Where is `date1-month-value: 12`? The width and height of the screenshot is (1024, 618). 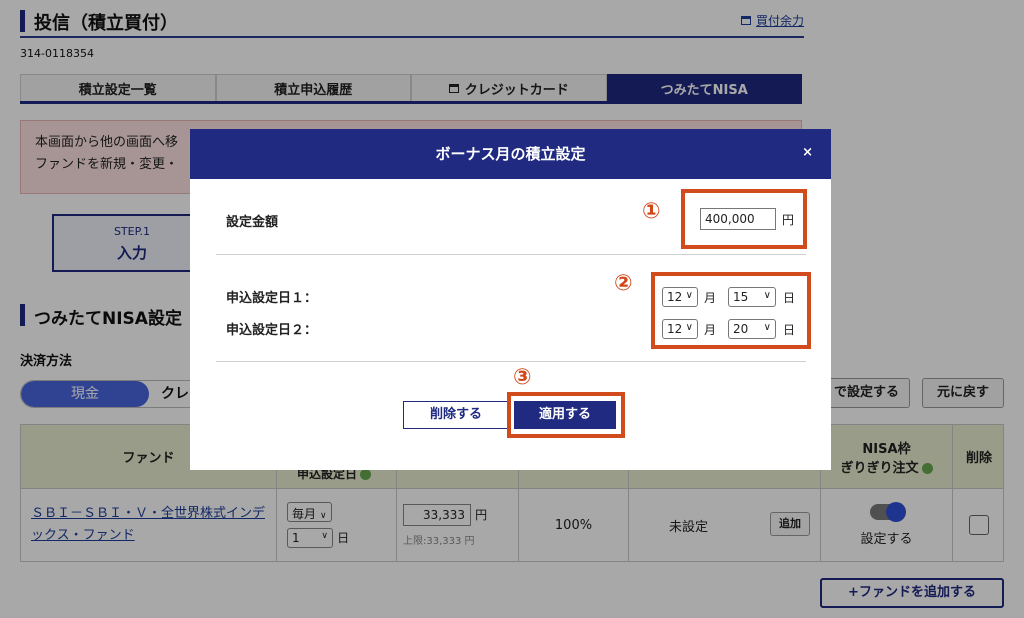
date1-month-value: 12 is located at coordinates (675, 297).